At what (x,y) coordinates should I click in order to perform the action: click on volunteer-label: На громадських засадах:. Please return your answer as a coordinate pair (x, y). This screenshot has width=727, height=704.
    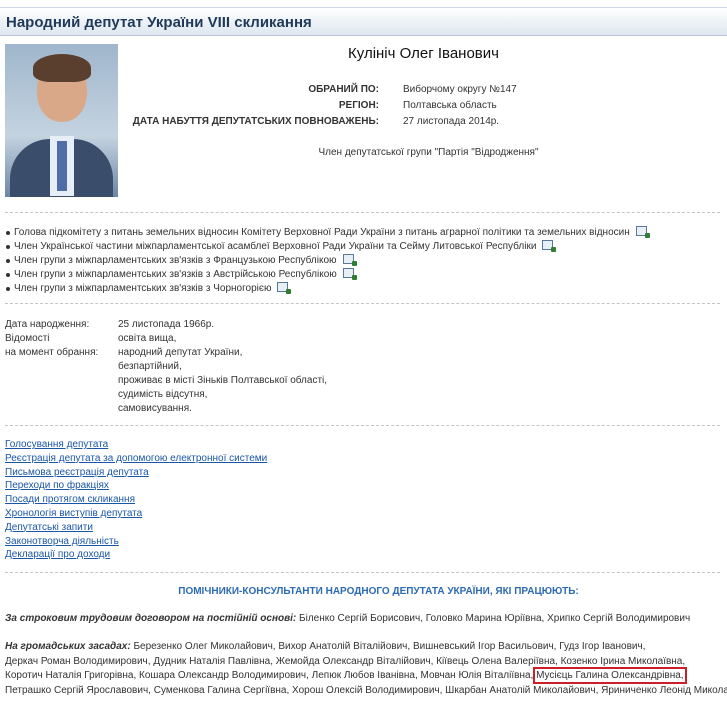
    Looking at the image, I should click on (68, 646).